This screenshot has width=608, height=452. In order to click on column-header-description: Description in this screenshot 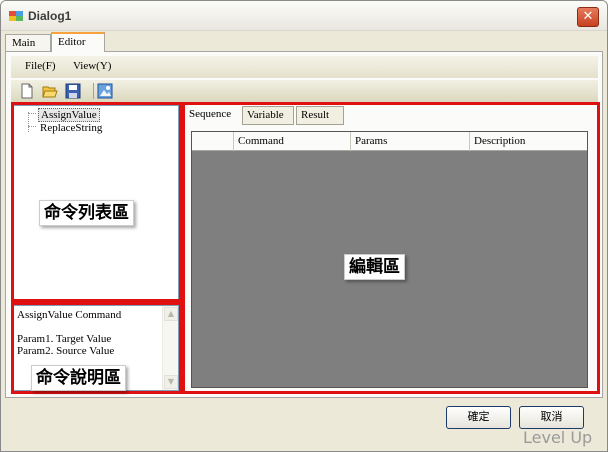, I will do `click(528, 141)`.